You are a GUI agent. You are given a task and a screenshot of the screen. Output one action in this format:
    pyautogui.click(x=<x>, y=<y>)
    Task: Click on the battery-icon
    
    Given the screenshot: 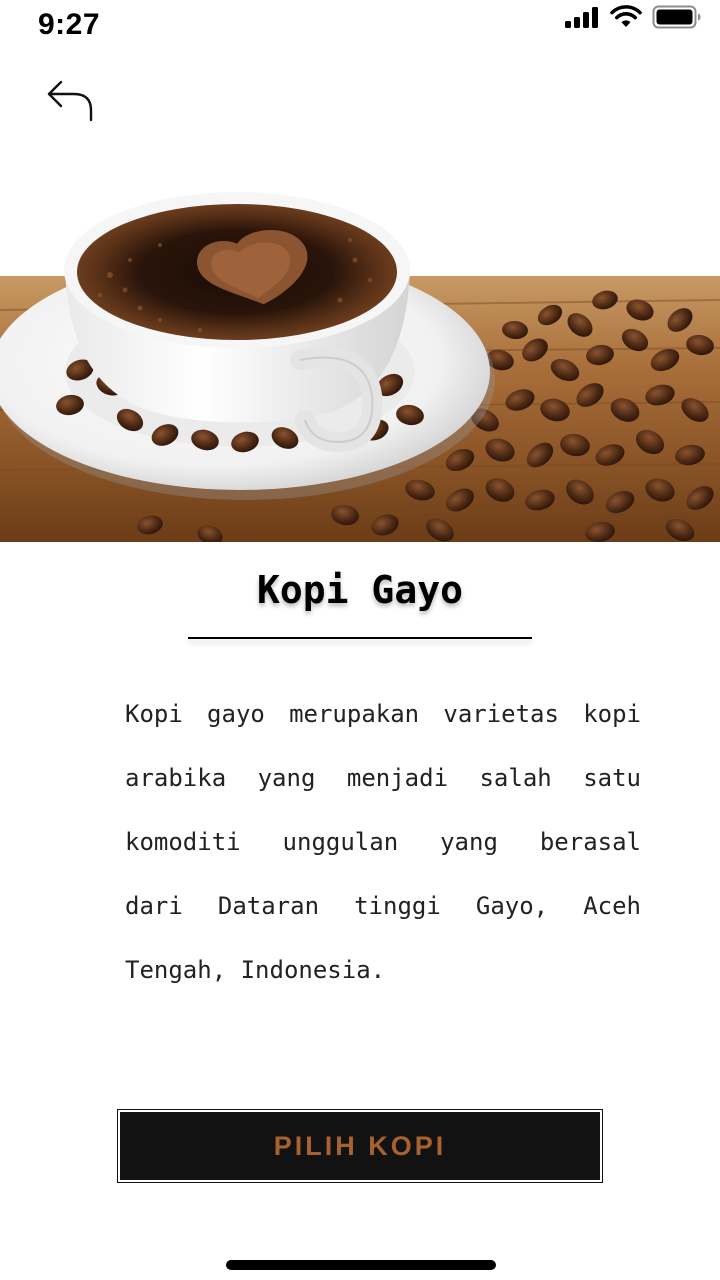 What is the action you would take?
    pyautogui.click(x=676, y=17)
    